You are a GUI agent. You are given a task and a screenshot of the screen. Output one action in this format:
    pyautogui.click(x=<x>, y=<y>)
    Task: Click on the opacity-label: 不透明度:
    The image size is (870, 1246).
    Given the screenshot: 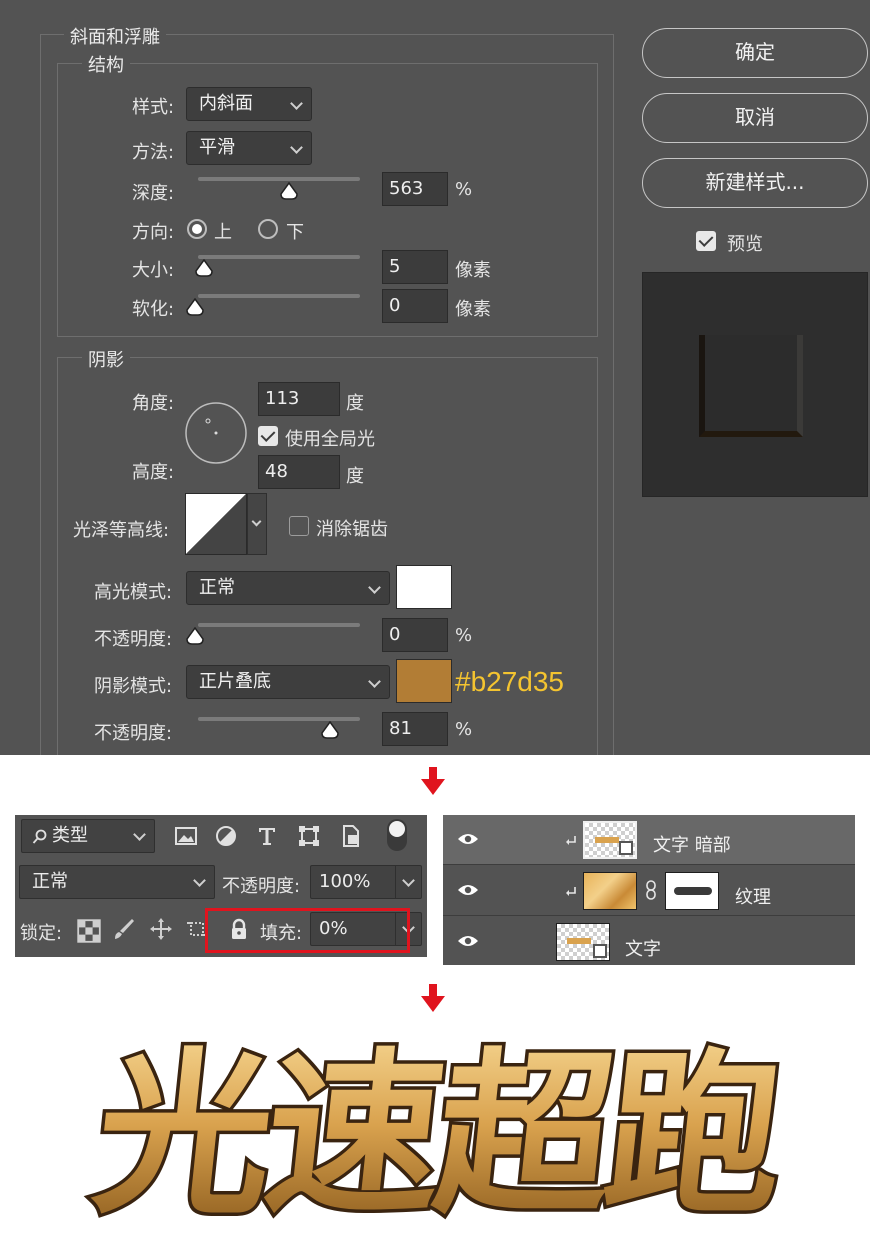 What is the action you would take?
    pyautogui.click(x=261, y=886)
    